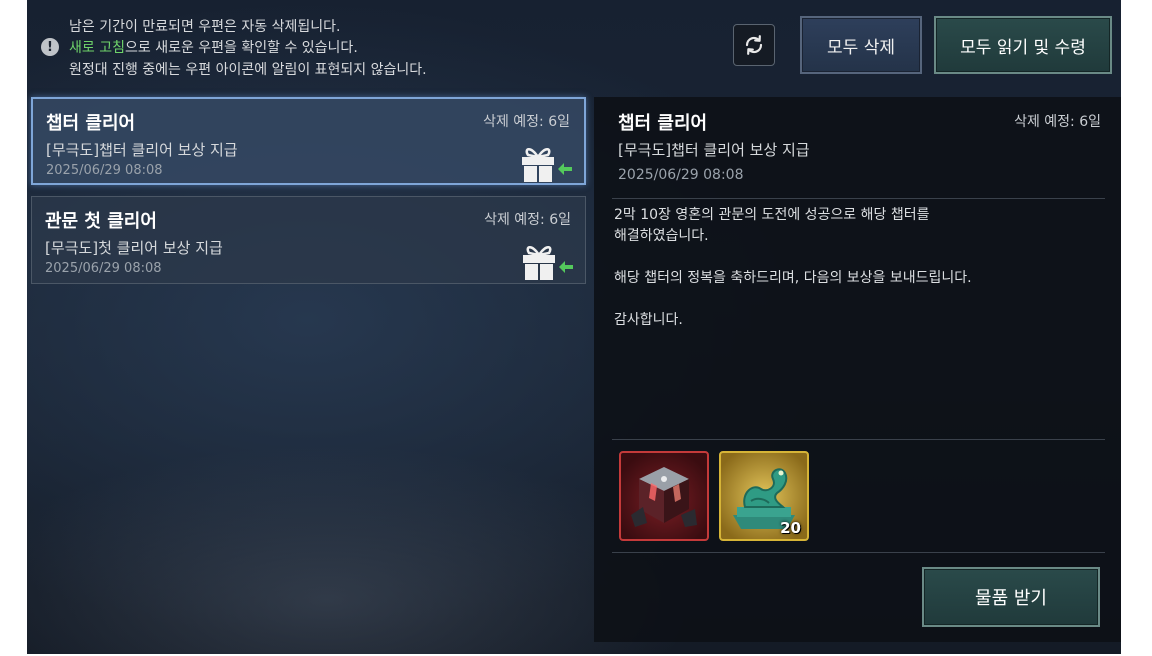 The image size is (1152, 656). I want to click on mail-subtitle: [무극도]챕터 클리어 보상 지급, so click(142, 150).